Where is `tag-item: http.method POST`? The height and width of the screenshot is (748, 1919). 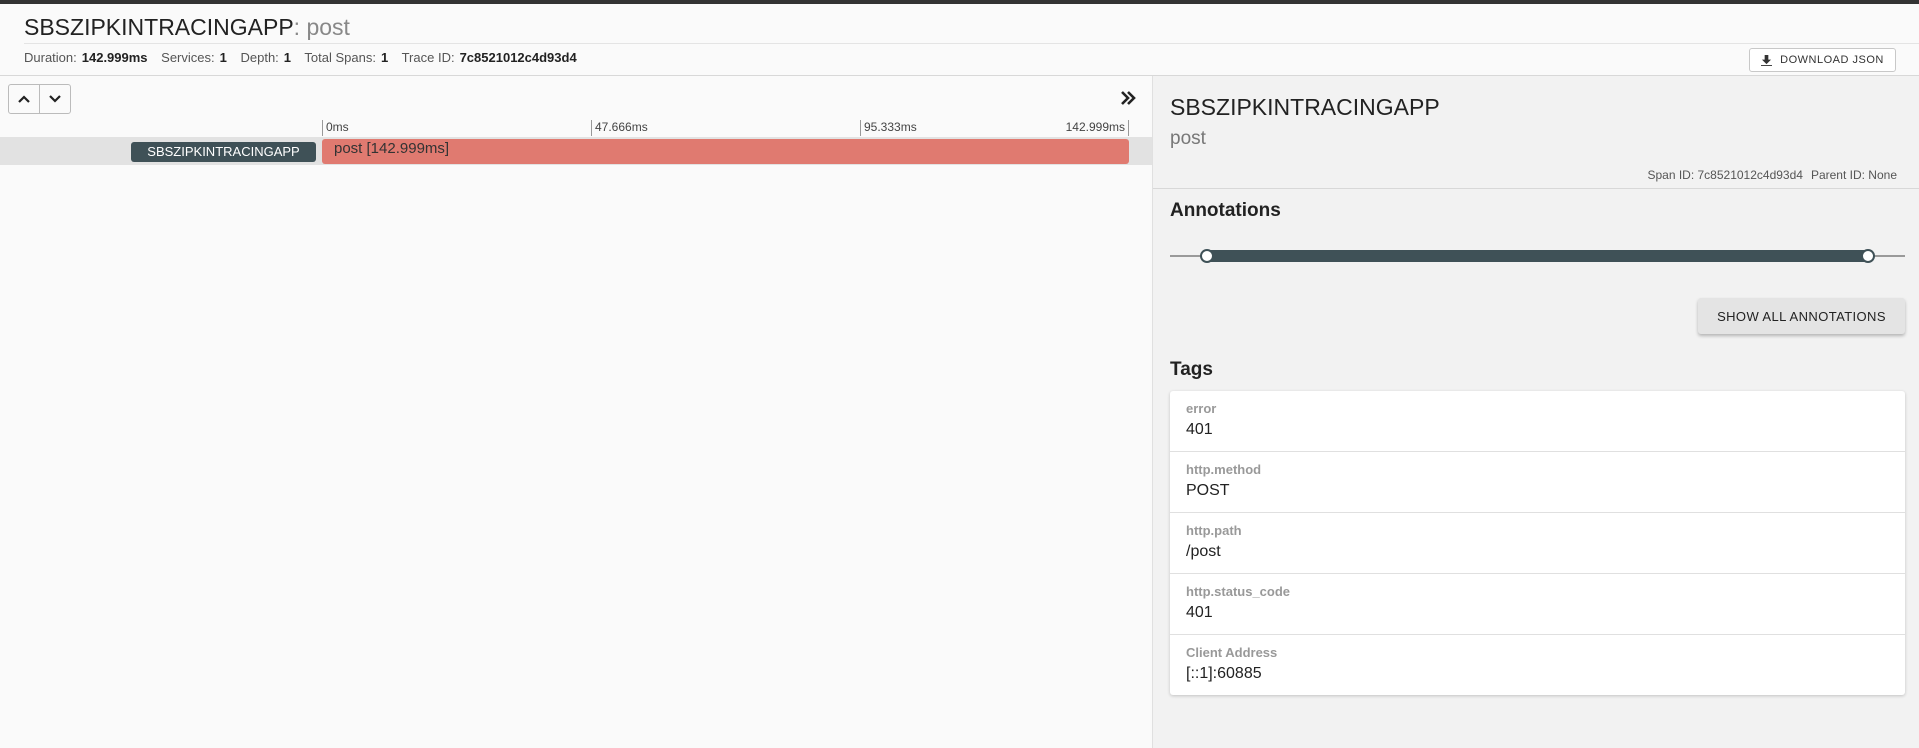 tag-item: http.method POST is located at coordinates (1537, 482).